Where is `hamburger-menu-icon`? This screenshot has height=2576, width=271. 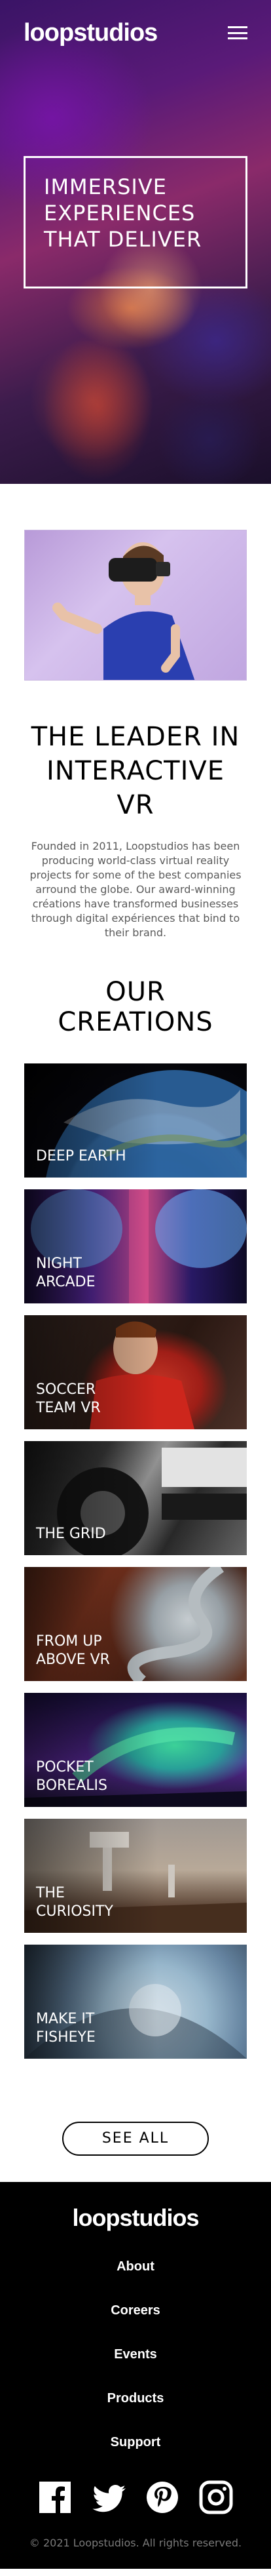 hamburger-menu-icon is located at coordinates (237, 32).